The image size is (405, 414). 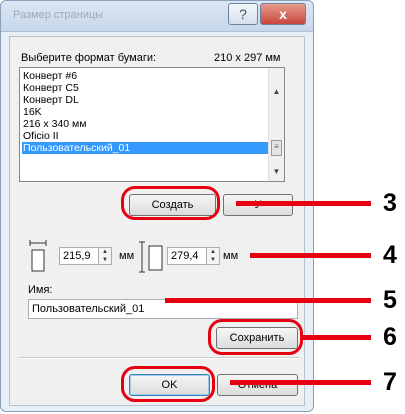 I want to click on separator, so click(x=159, y=358).